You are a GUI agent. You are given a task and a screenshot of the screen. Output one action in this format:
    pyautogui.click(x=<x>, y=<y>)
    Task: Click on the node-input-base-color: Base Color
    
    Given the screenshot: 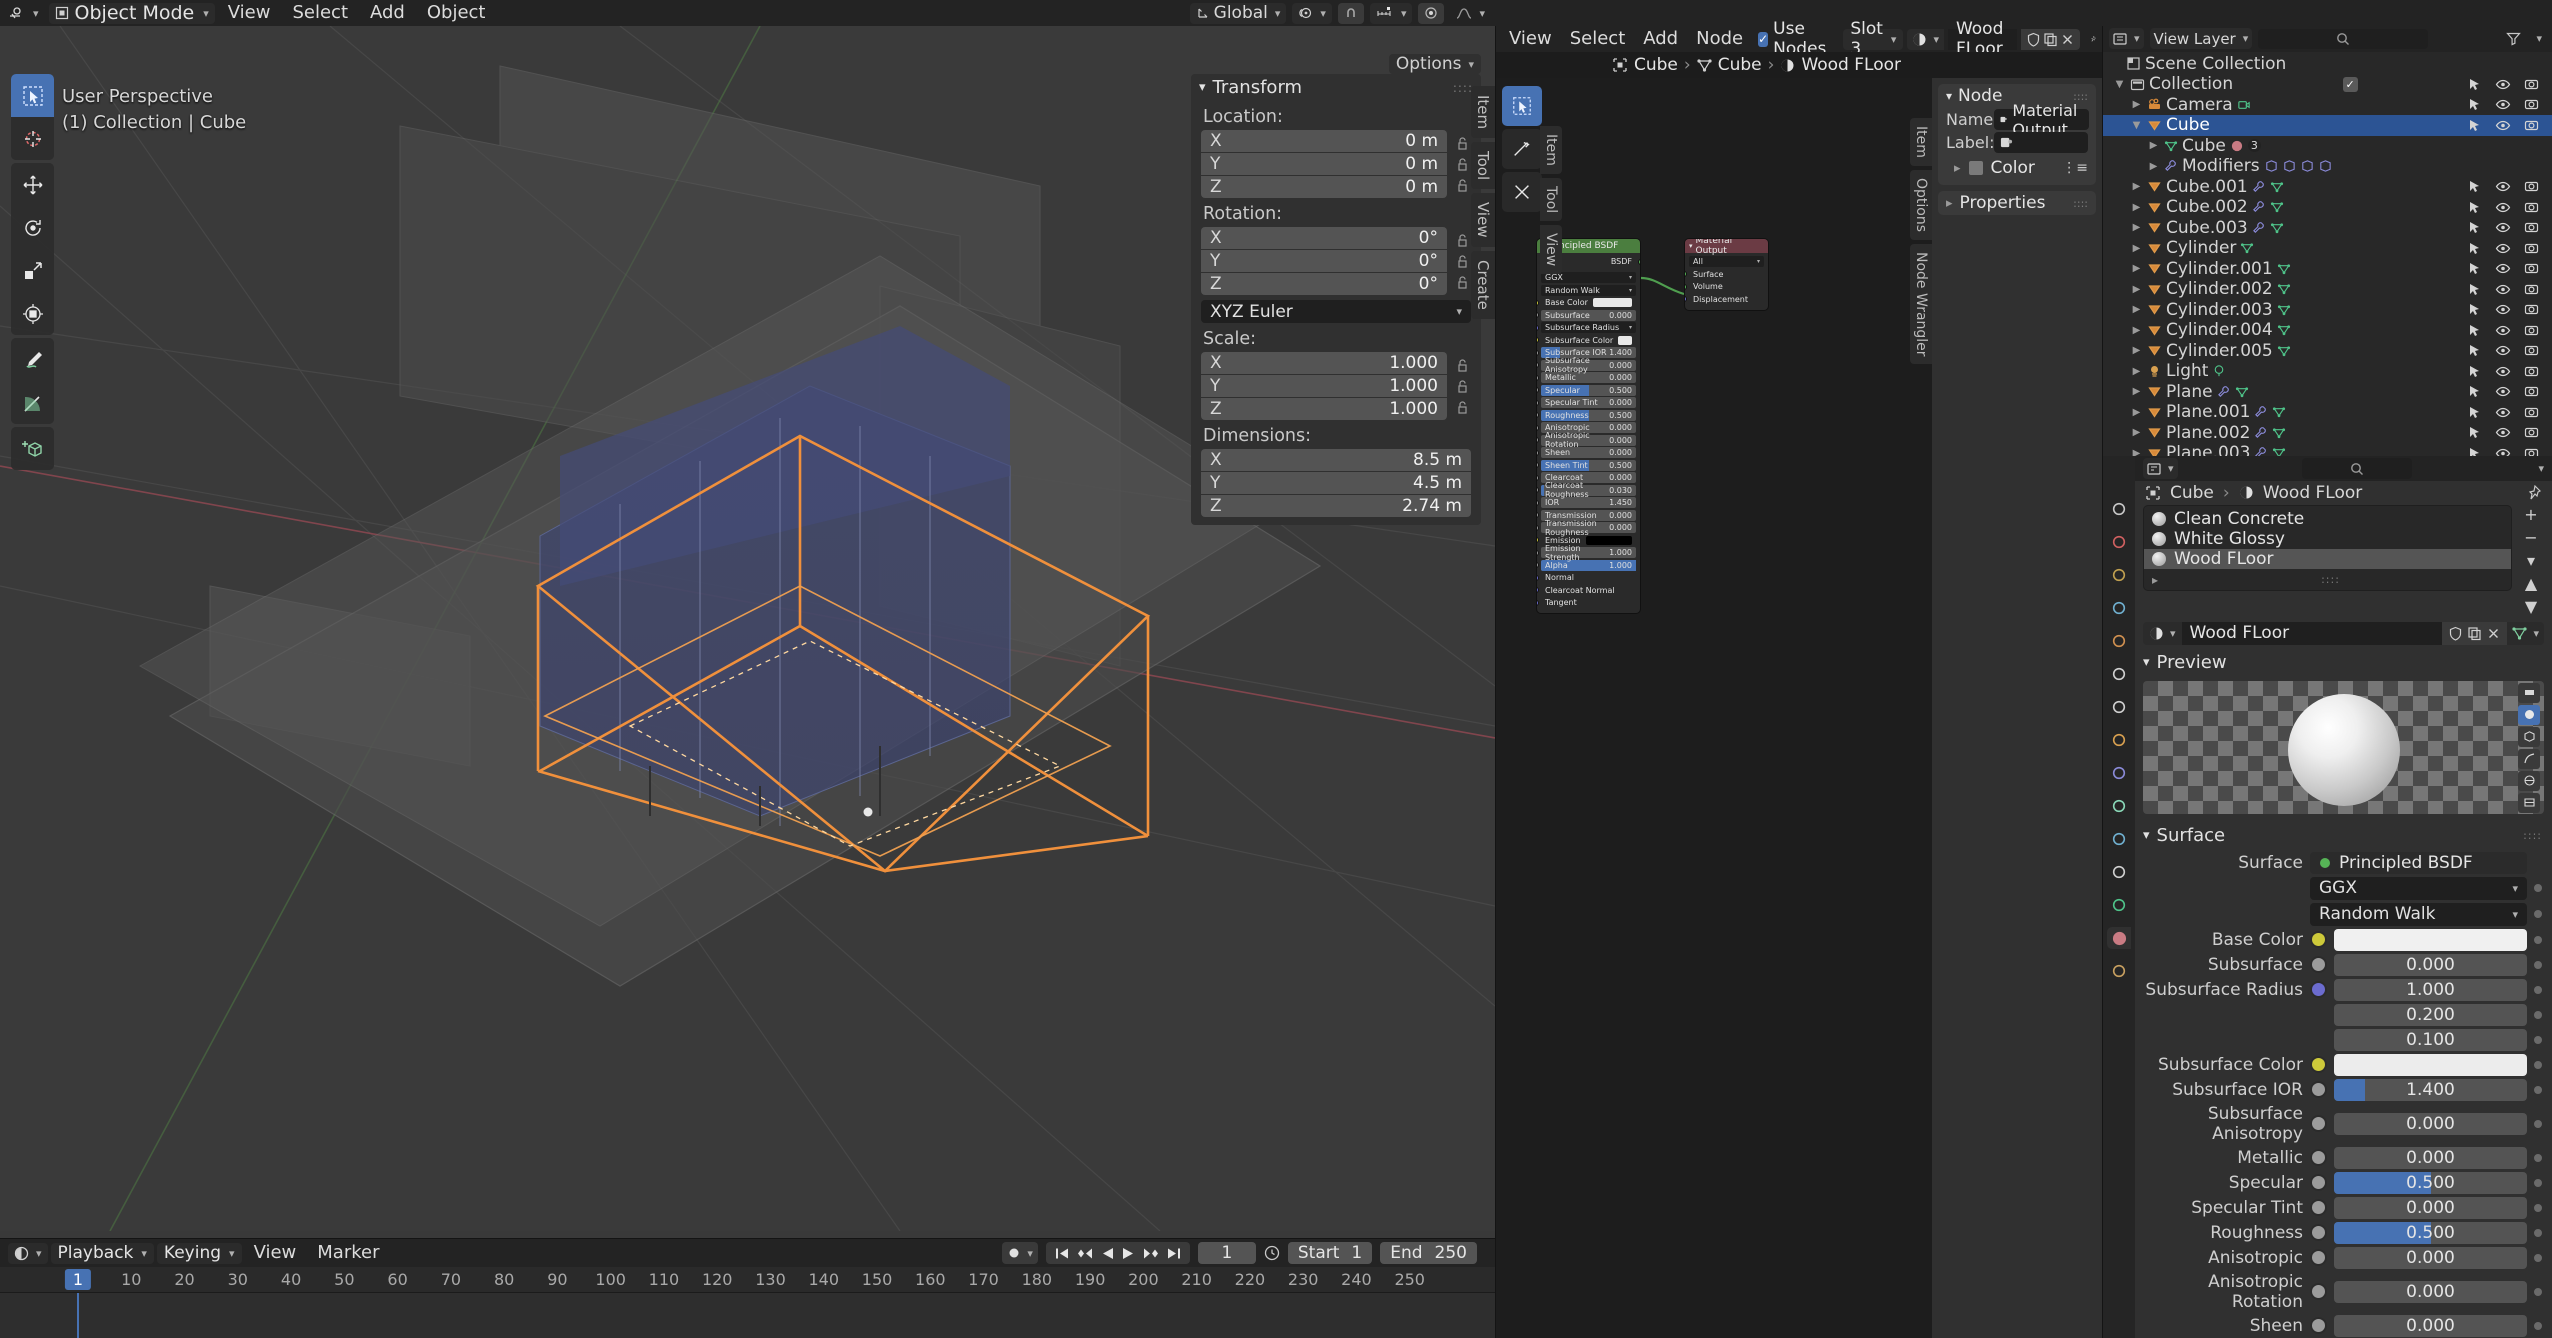 What is the action you would take?
    pyautogui.click(x=1586, y=302)
    